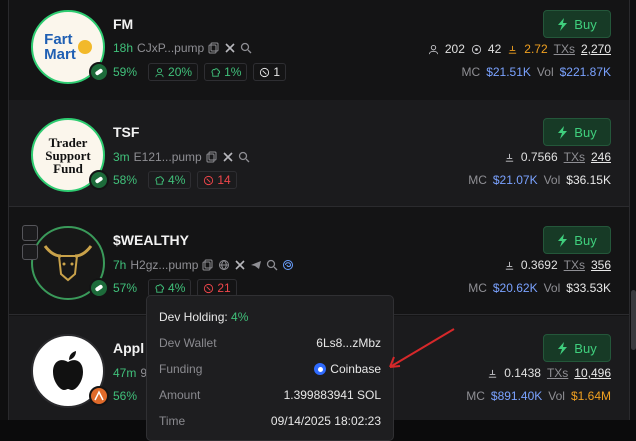 The width and height of the screenshot is (636, 441). Describe the element at coordinates (160, 180) in the screenshot. I see `chef-hat-icon` at that location.